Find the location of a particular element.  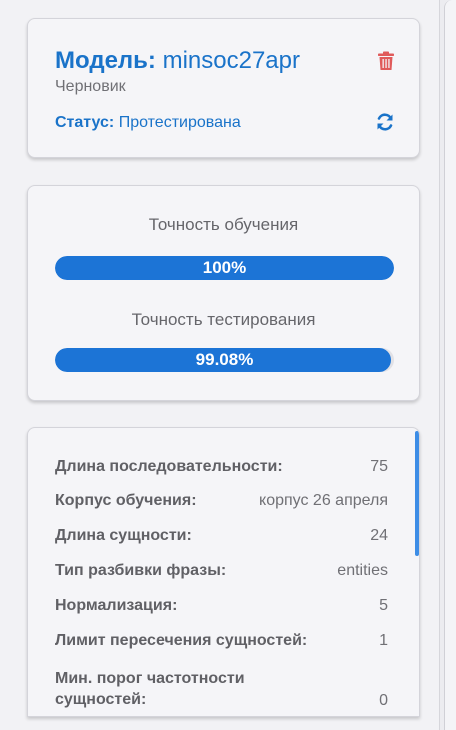

test-accuracy-value: 99.08% is located at coordinates (224, 359).